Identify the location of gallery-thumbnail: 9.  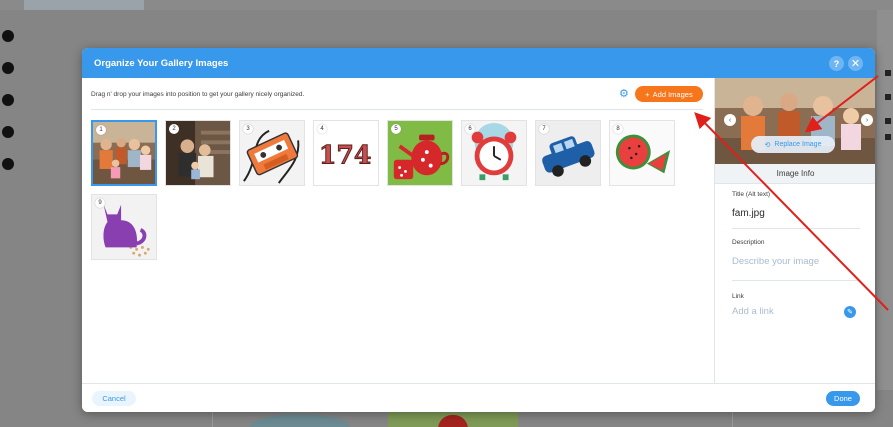
(124, 227).